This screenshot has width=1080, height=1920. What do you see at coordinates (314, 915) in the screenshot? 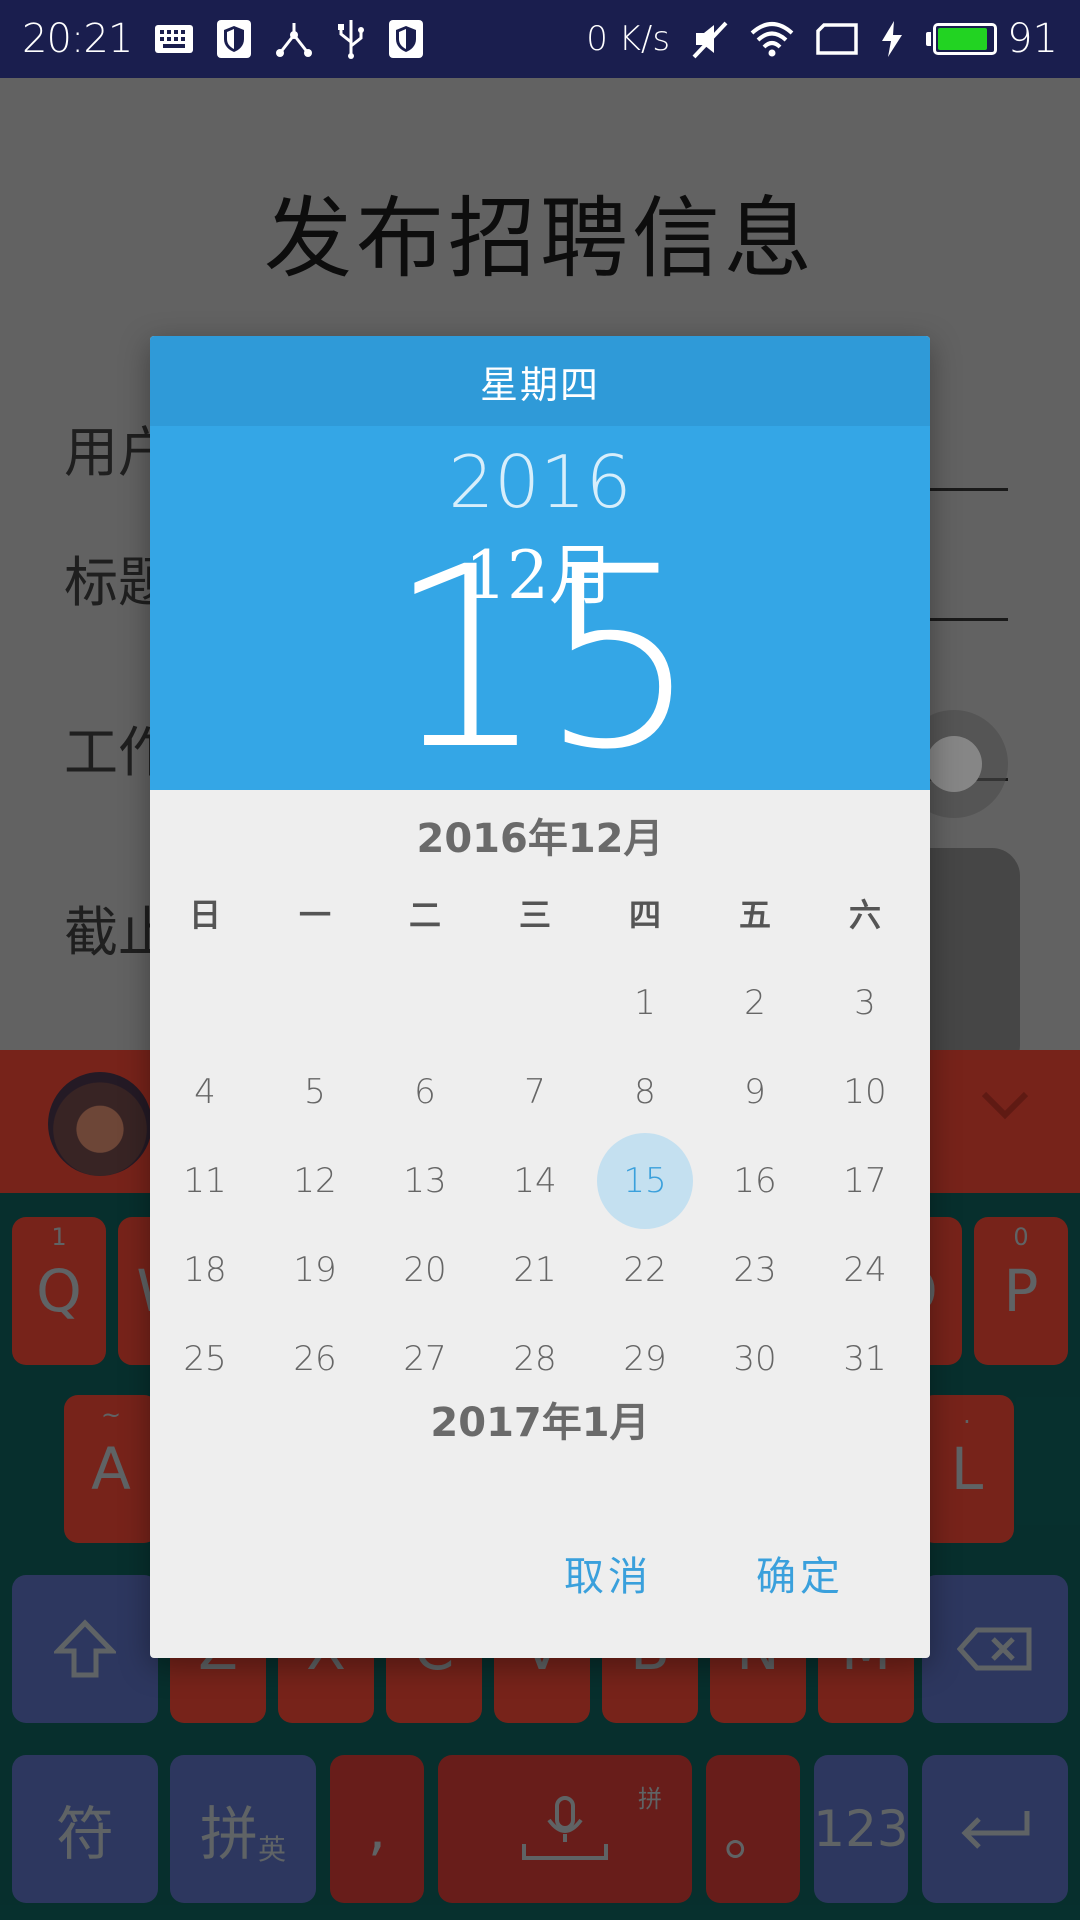
I see `weekday-label: 一` at bounding box center [314, 915].